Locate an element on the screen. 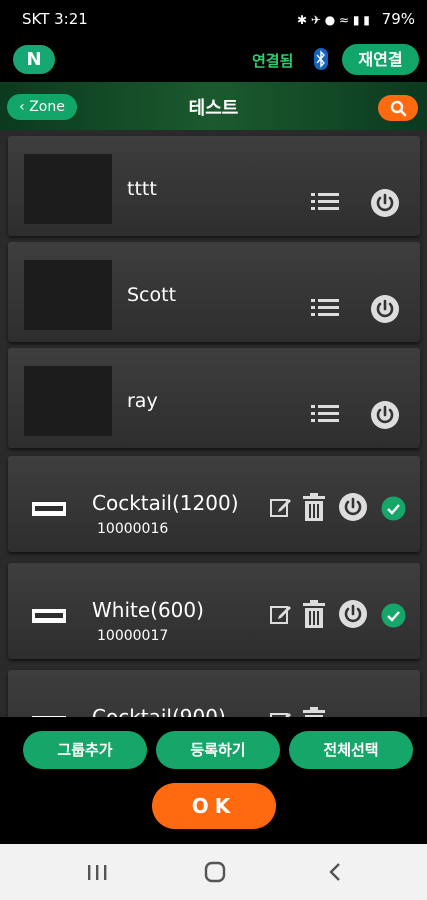 The width and height of the screenshot is (427, 900). home-icon is located at coordinates (215, 872).